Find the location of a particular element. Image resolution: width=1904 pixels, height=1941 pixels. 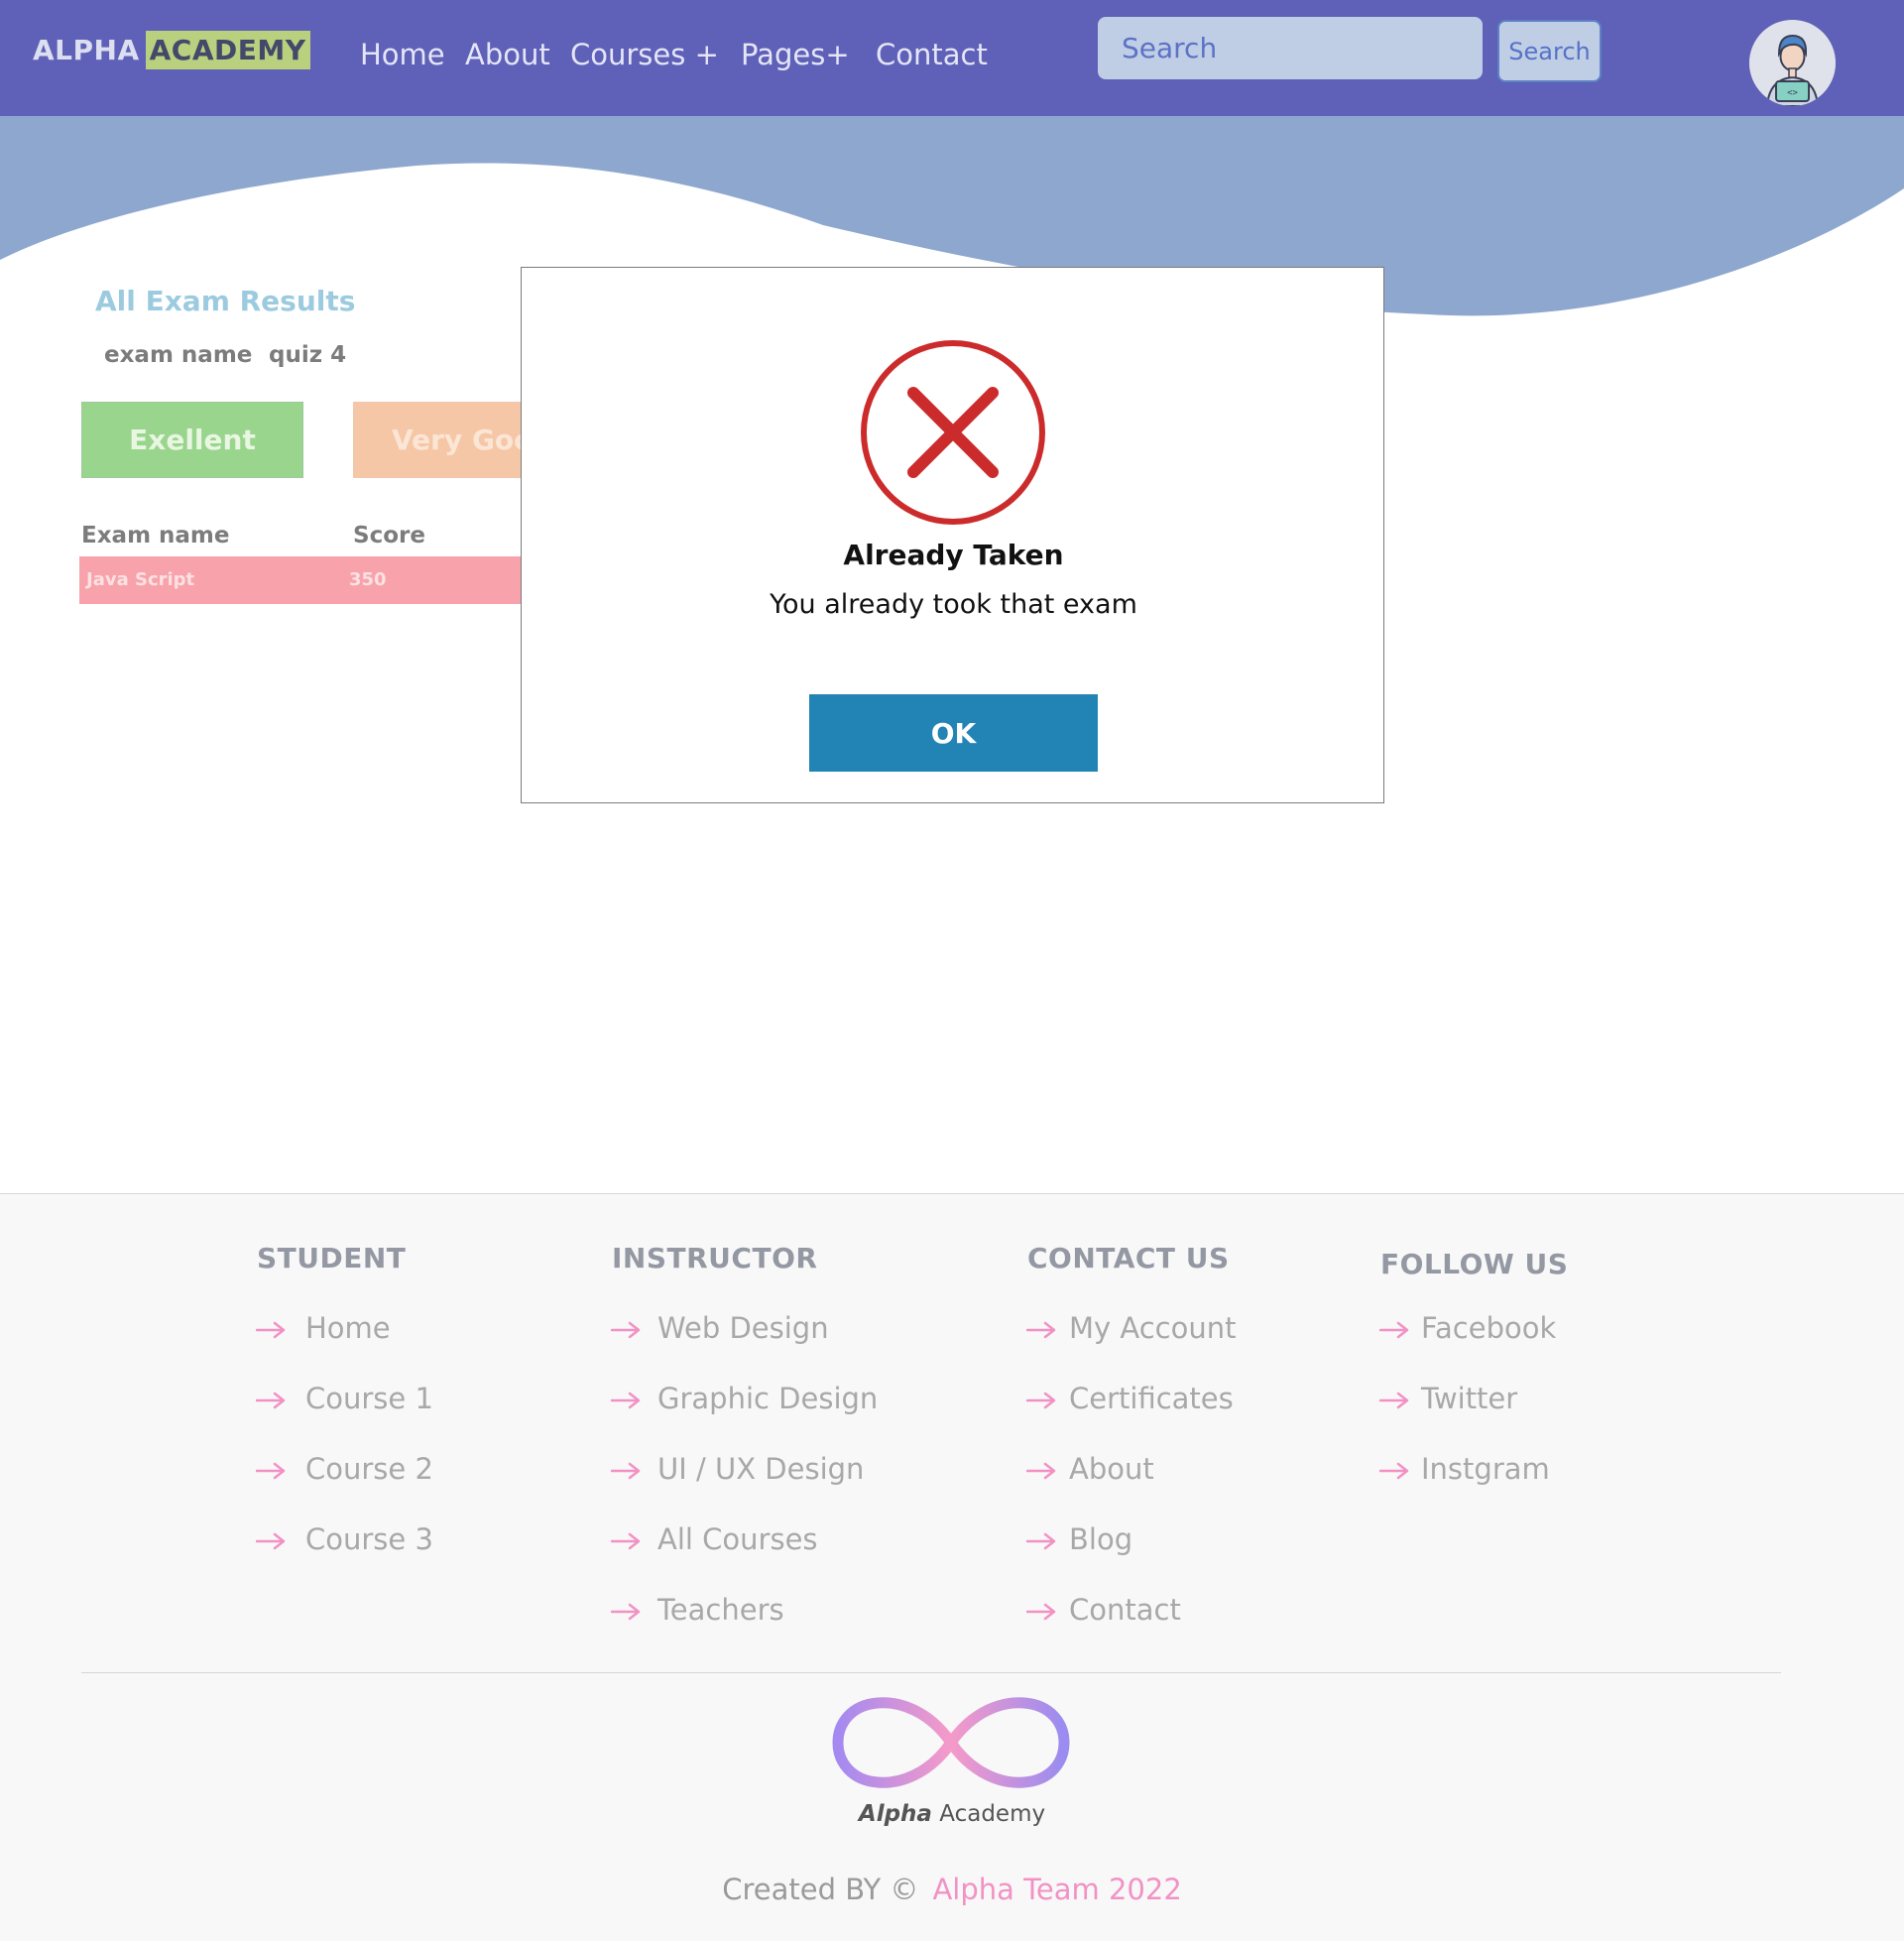

footer-link-course-2: Course 2 is located at coordinates (369, 1469).